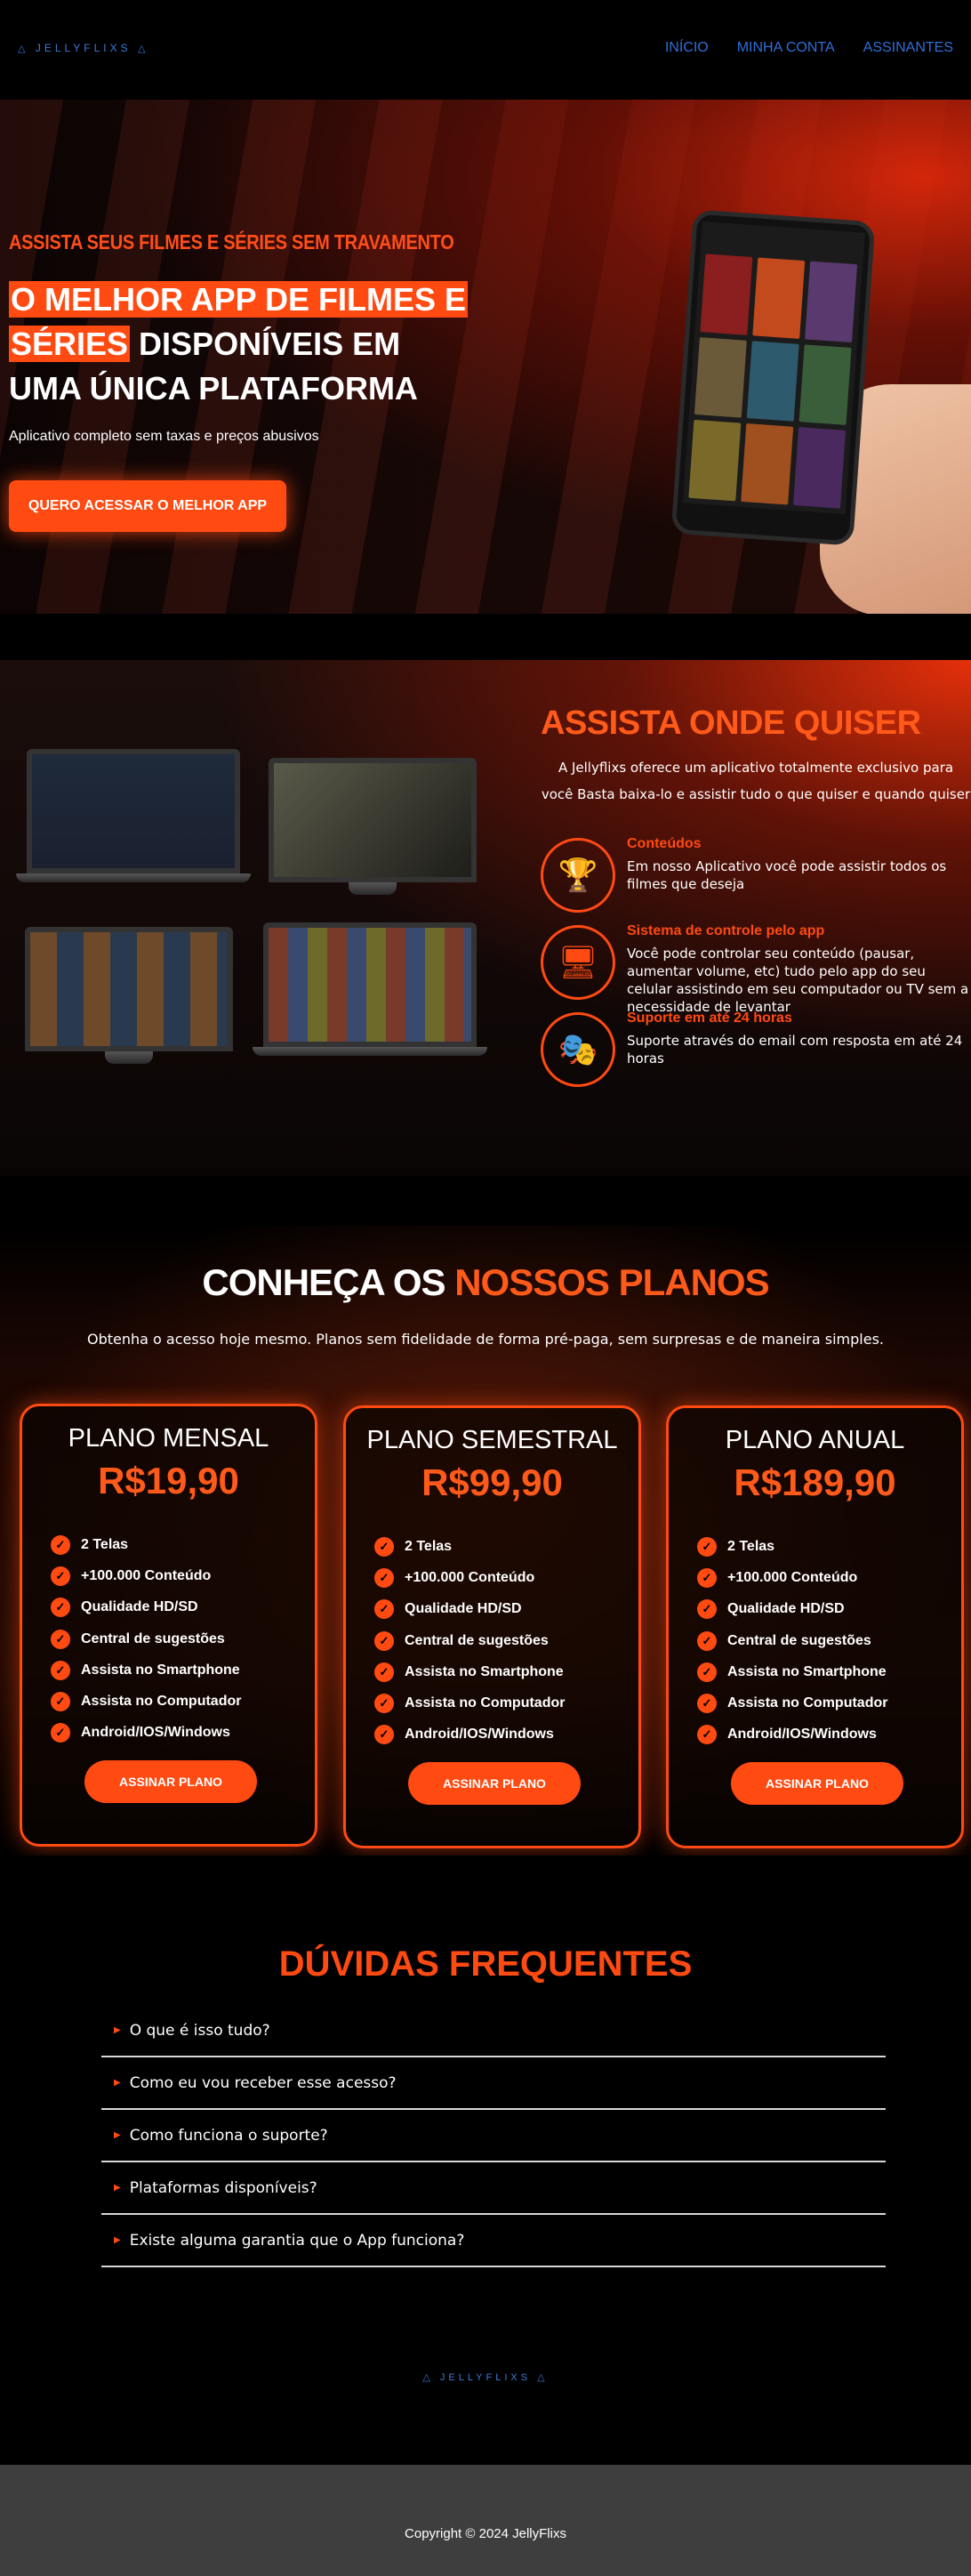 The width and height of the screenshot is (971, 2576). Describe the element at coordinates (815, 1440) in the screenshot. I see `plan-name: PLANO ANUAL` at that location.